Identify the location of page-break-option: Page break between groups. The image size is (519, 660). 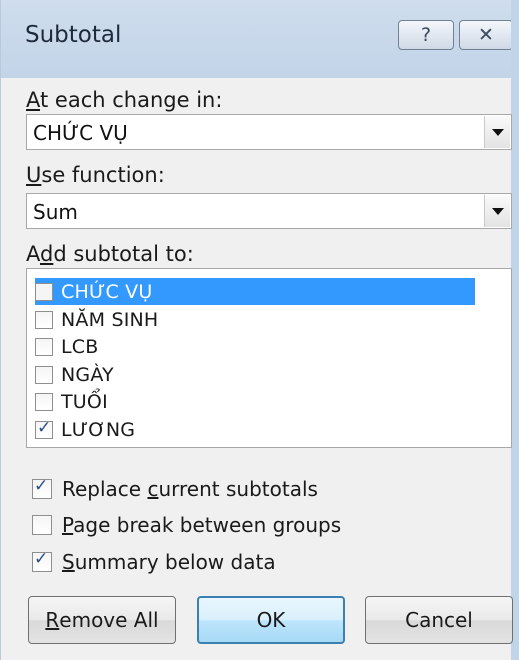
(186, 525).